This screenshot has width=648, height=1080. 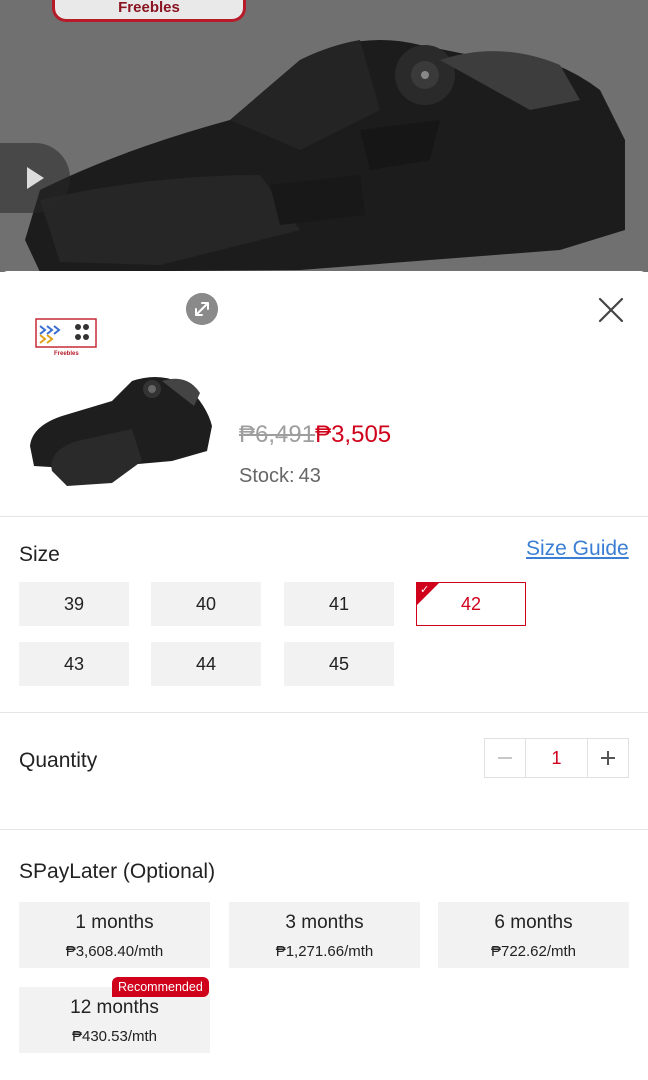 I want to click on plus-icon, so click(x=608, y=758).